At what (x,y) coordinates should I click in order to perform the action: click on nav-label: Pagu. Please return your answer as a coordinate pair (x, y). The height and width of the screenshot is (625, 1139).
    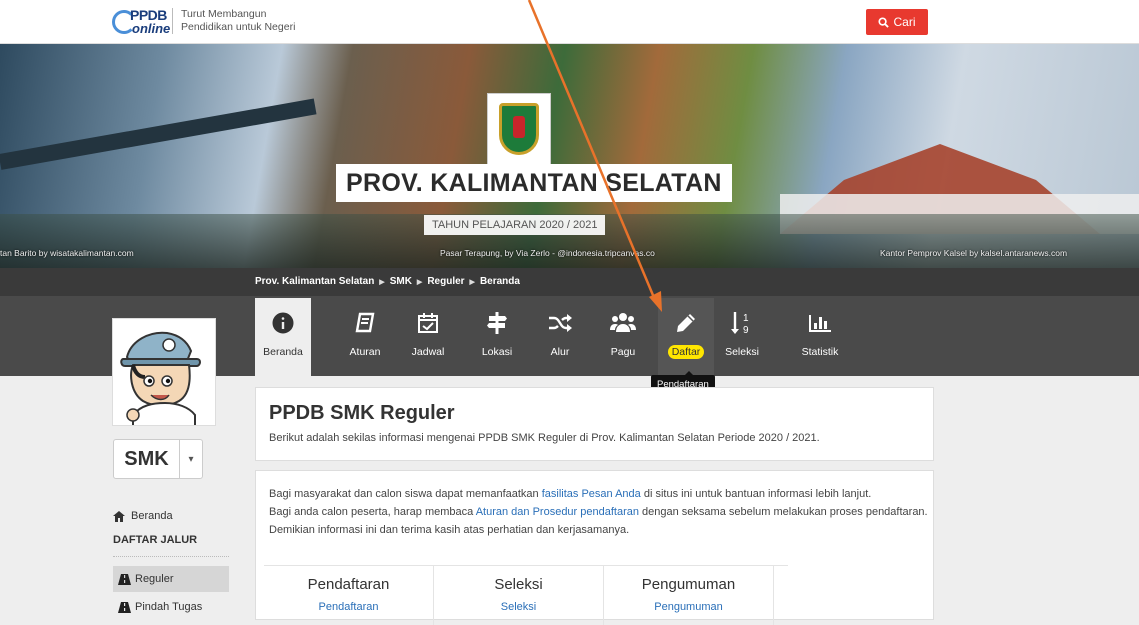
    Looking at the image, I should click on (623, 352).